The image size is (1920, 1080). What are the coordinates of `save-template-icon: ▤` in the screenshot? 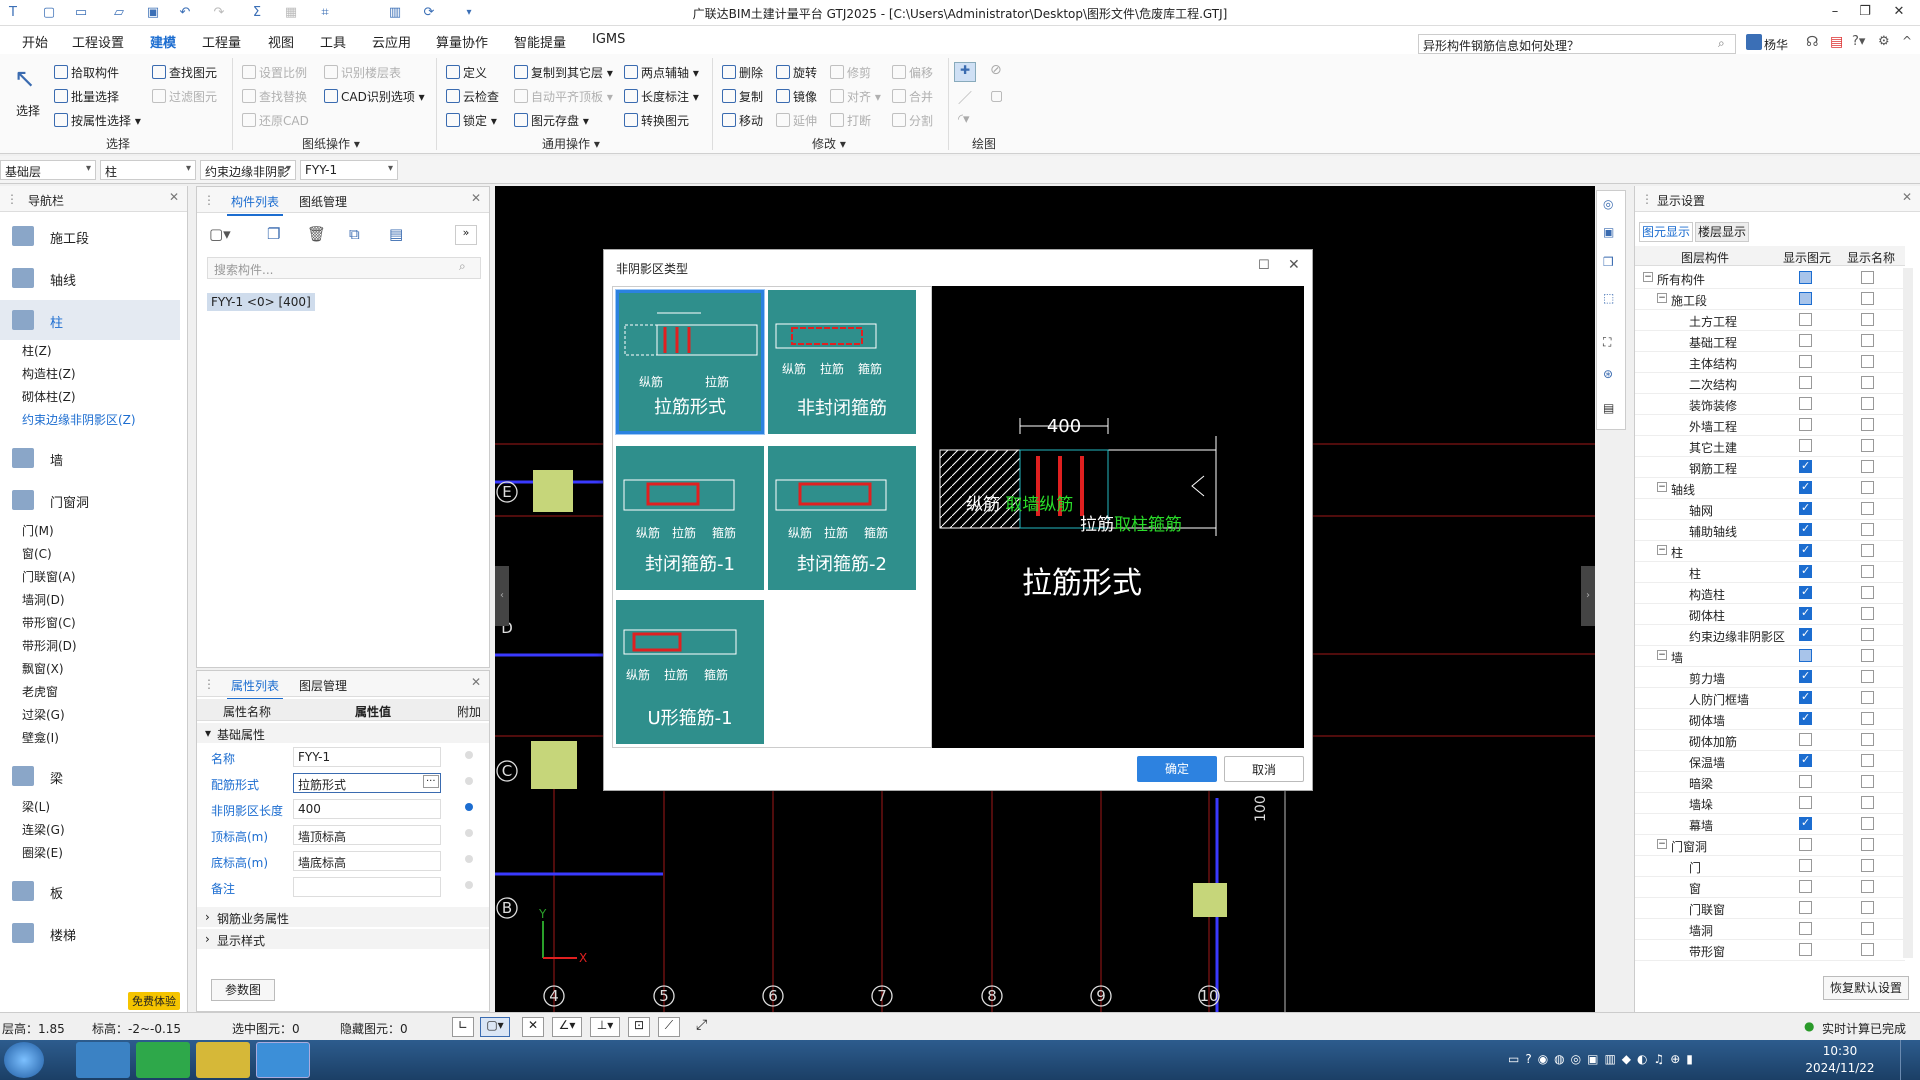 It's located at (396, 234).